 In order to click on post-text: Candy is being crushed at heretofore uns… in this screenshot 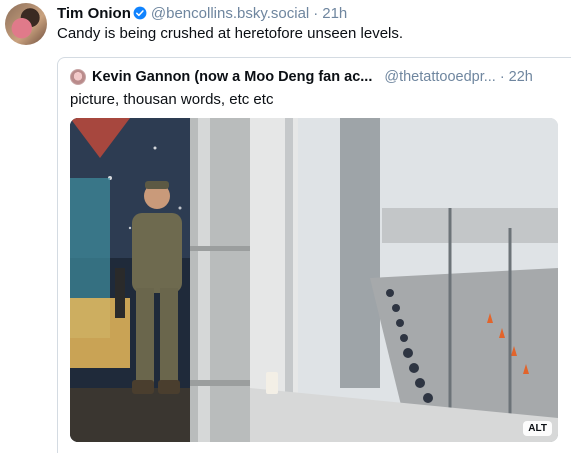, I will do `click(230, 33)`.